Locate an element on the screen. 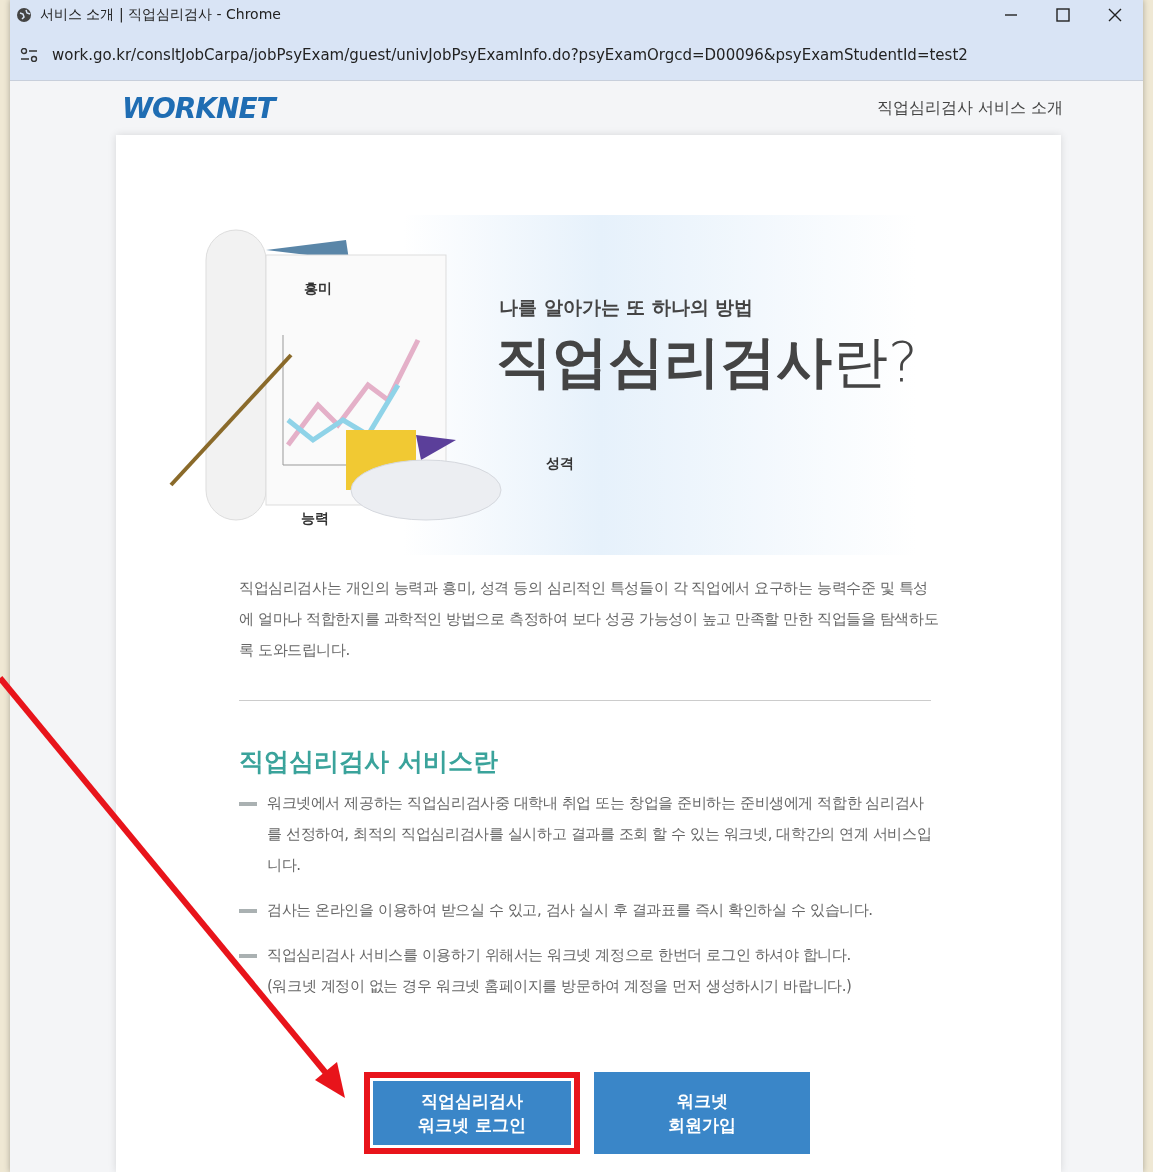 This screenshot has width=1153, height=1172. service-note: (워크넷 계정이 없는 경우 워크넷 홈페이지를 방문하여 계정을 먼저 생성하시기 바랍니다.) is located at coordinates (559, 986).